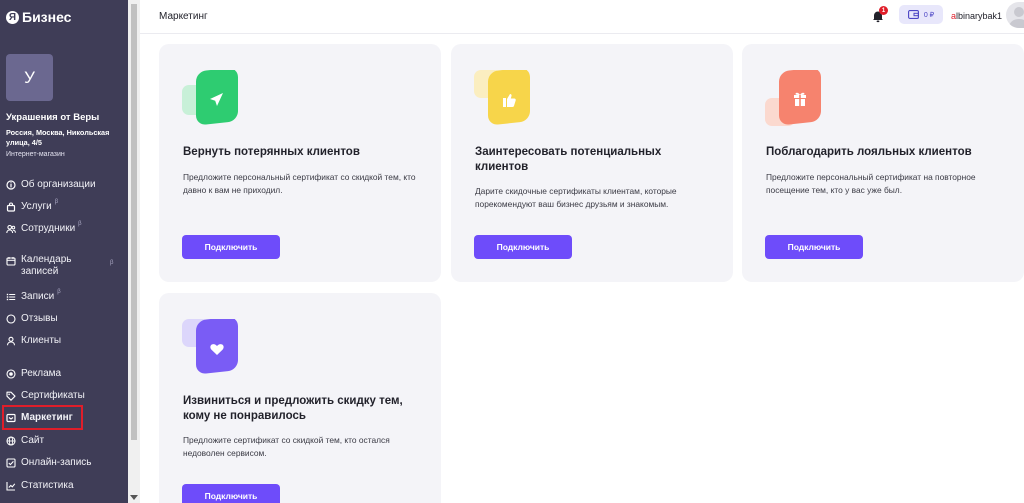 The width and height of the screenshot is (1024, 503). I want to click on sidebar-item-label: Статистика, so click(47, 485).